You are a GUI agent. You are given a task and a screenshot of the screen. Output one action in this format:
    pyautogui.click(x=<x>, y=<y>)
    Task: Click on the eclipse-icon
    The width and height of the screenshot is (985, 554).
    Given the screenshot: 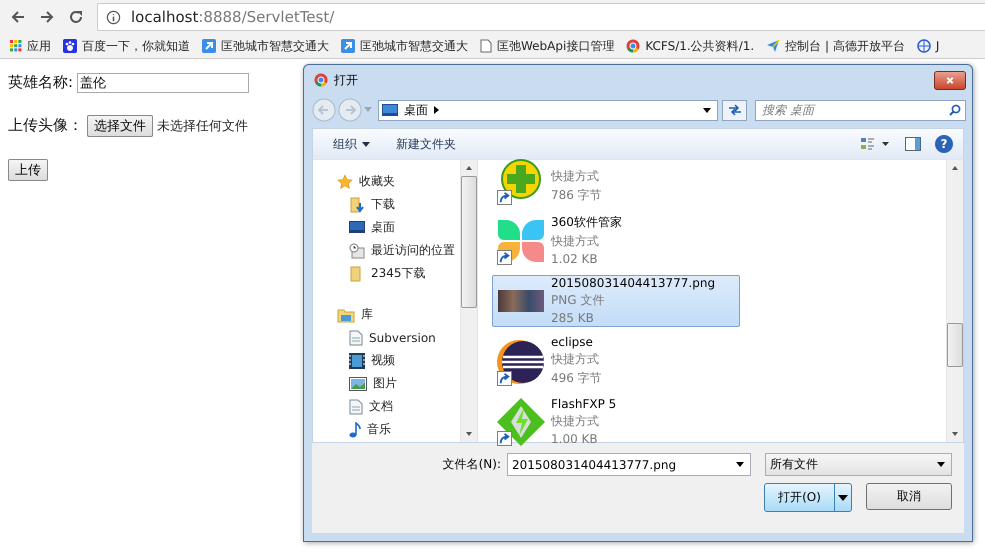 What is the action you would take?
    pyautogui.click(x=521, y=362)
    